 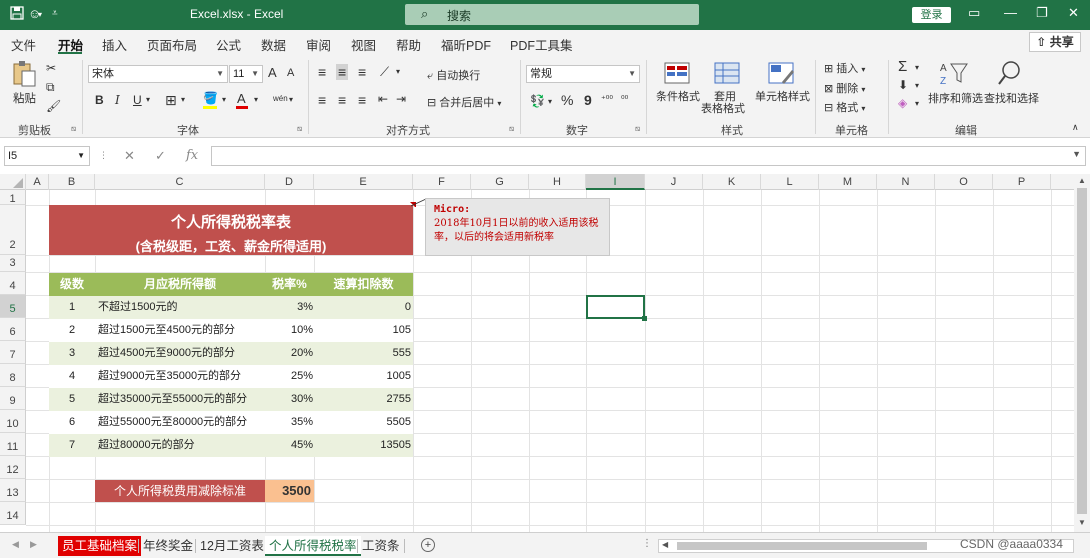 What do you see at coordinates (732, 182) in the screenshot?
I see `column-header-k: K` at bounding box center [732, 182].